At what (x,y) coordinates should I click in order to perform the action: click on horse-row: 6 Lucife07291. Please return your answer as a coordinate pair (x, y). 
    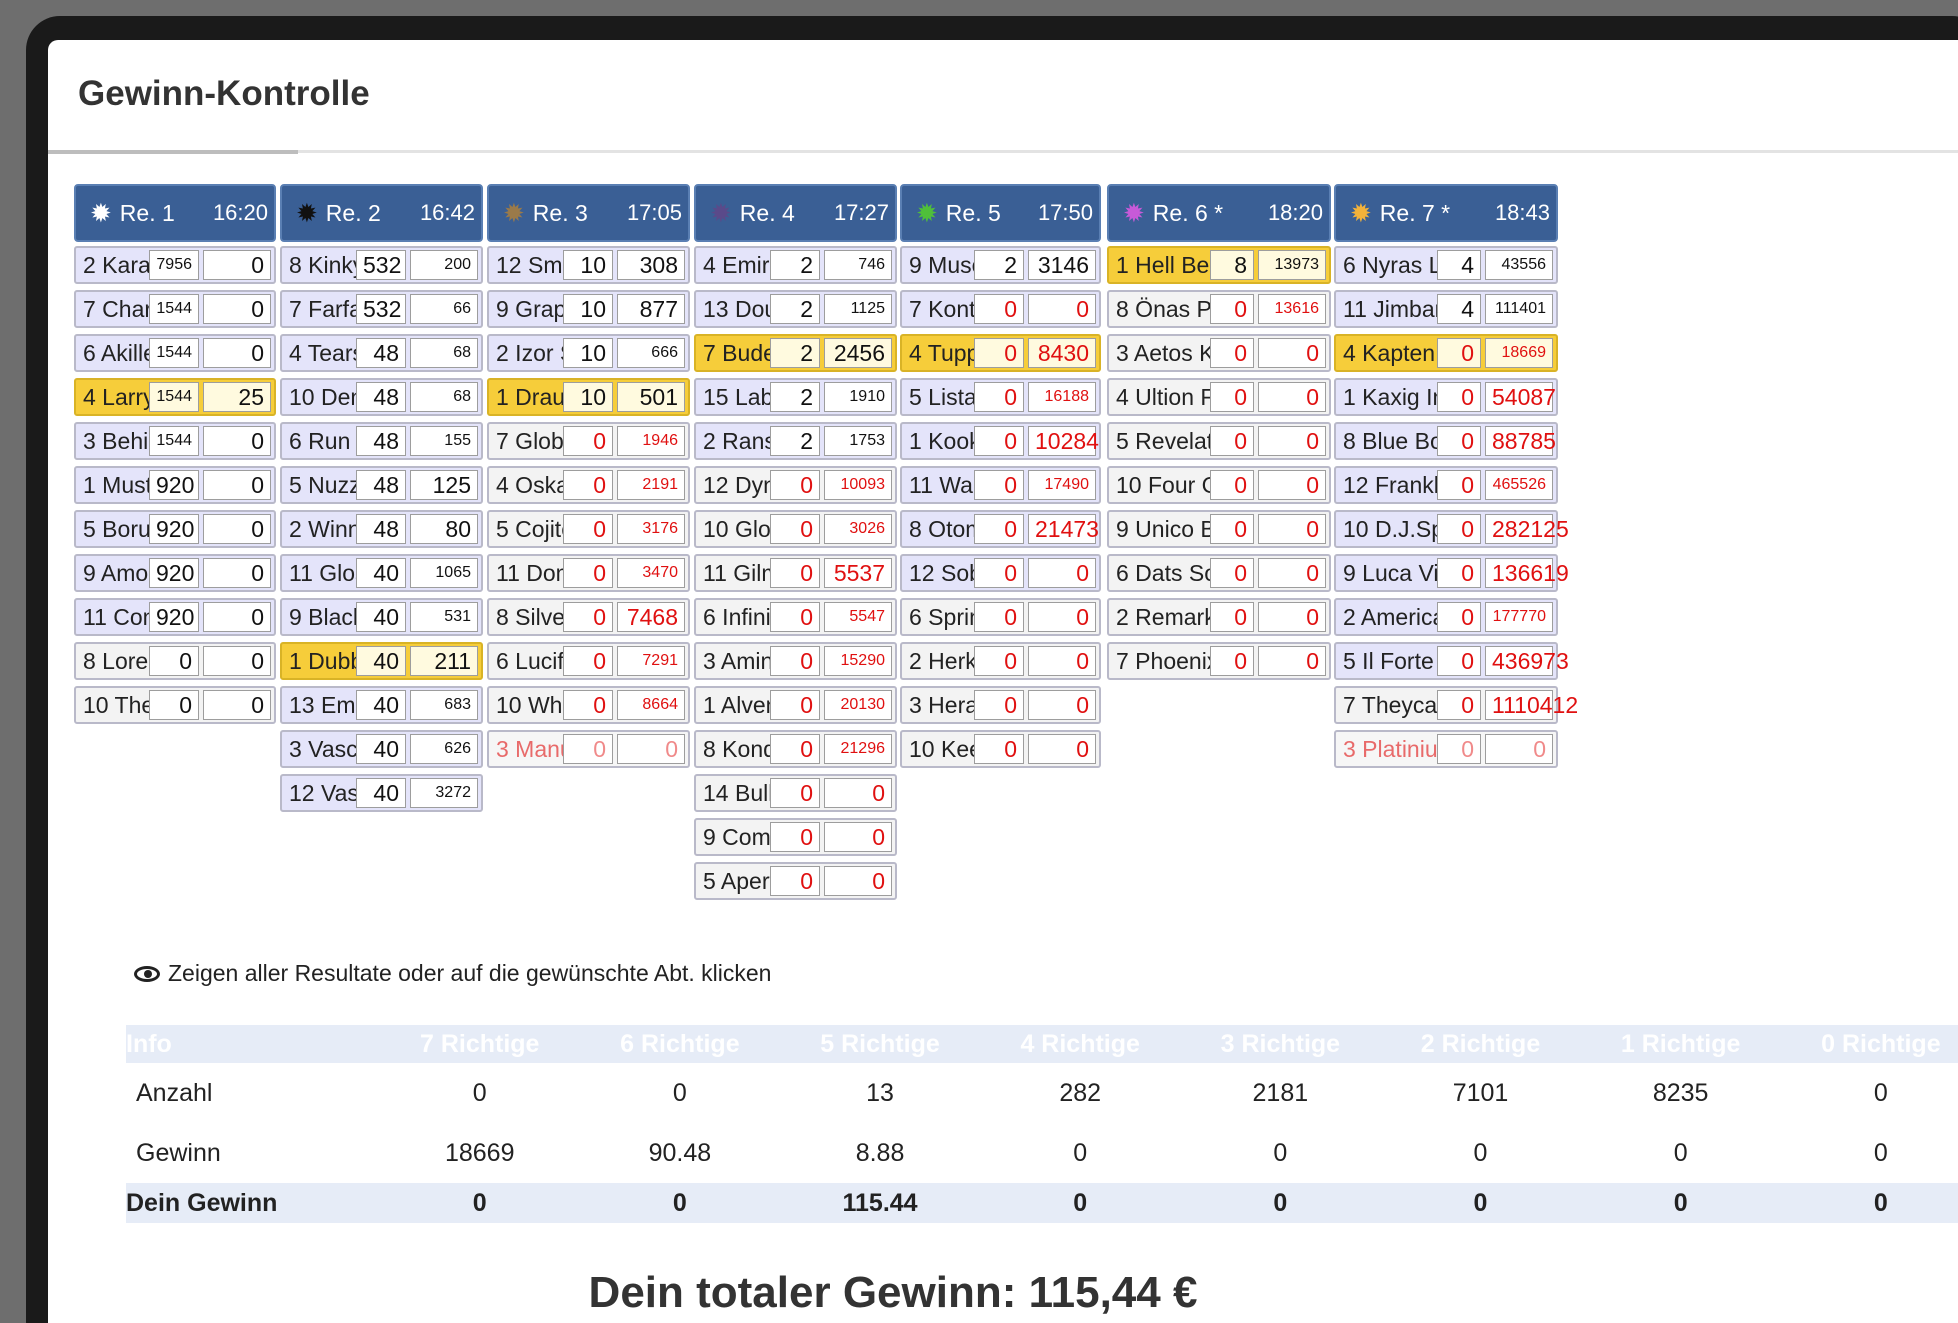
    Looking at the image, I should click on (588, 661).